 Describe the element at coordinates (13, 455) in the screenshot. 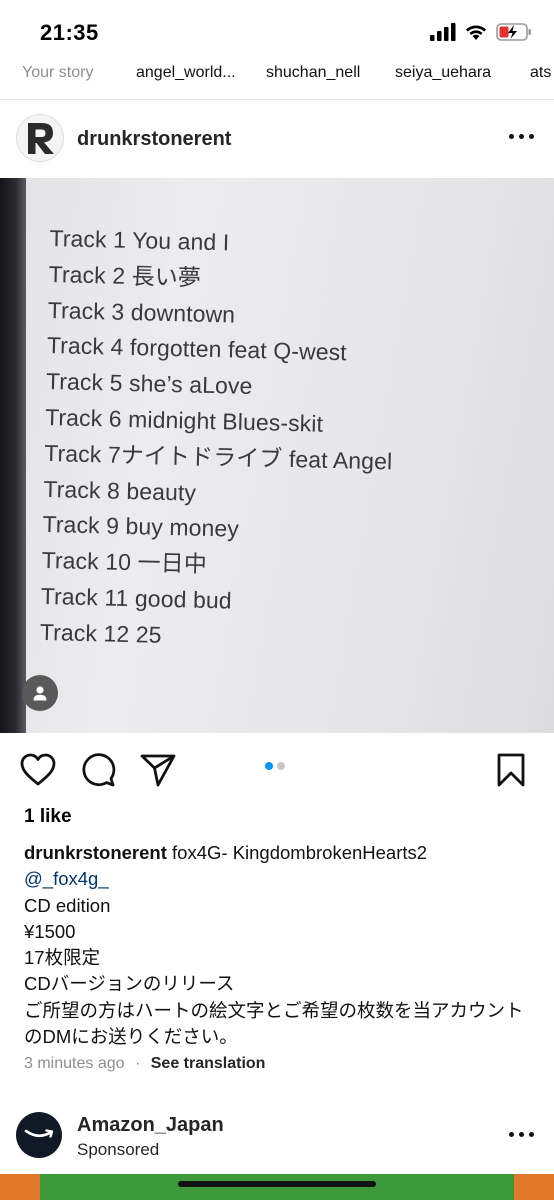

I see `photo-dark-edge` at that location.